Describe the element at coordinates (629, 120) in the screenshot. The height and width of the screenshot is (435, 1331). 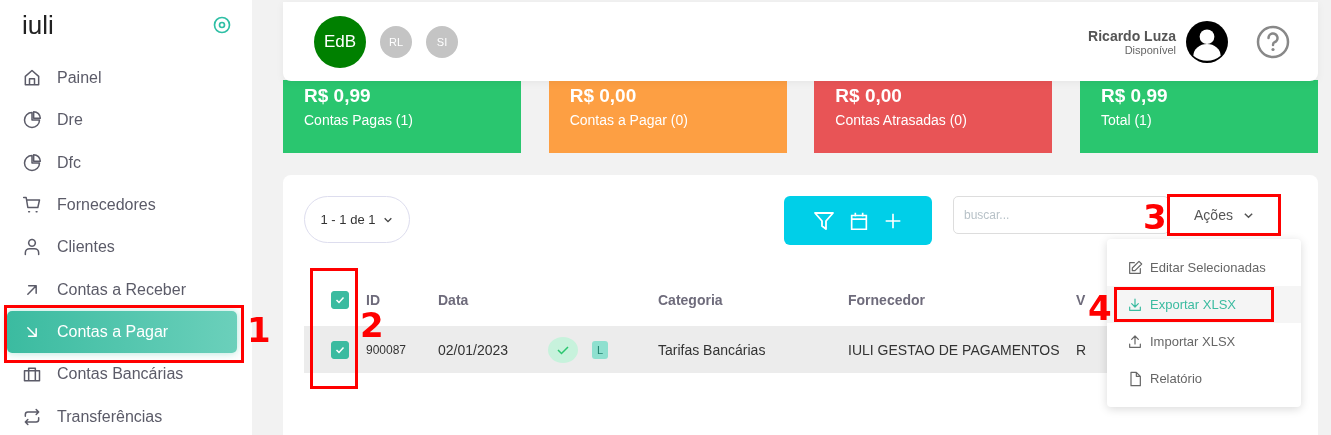
I see `card-label: Contas a Pagar (0)` at that location.